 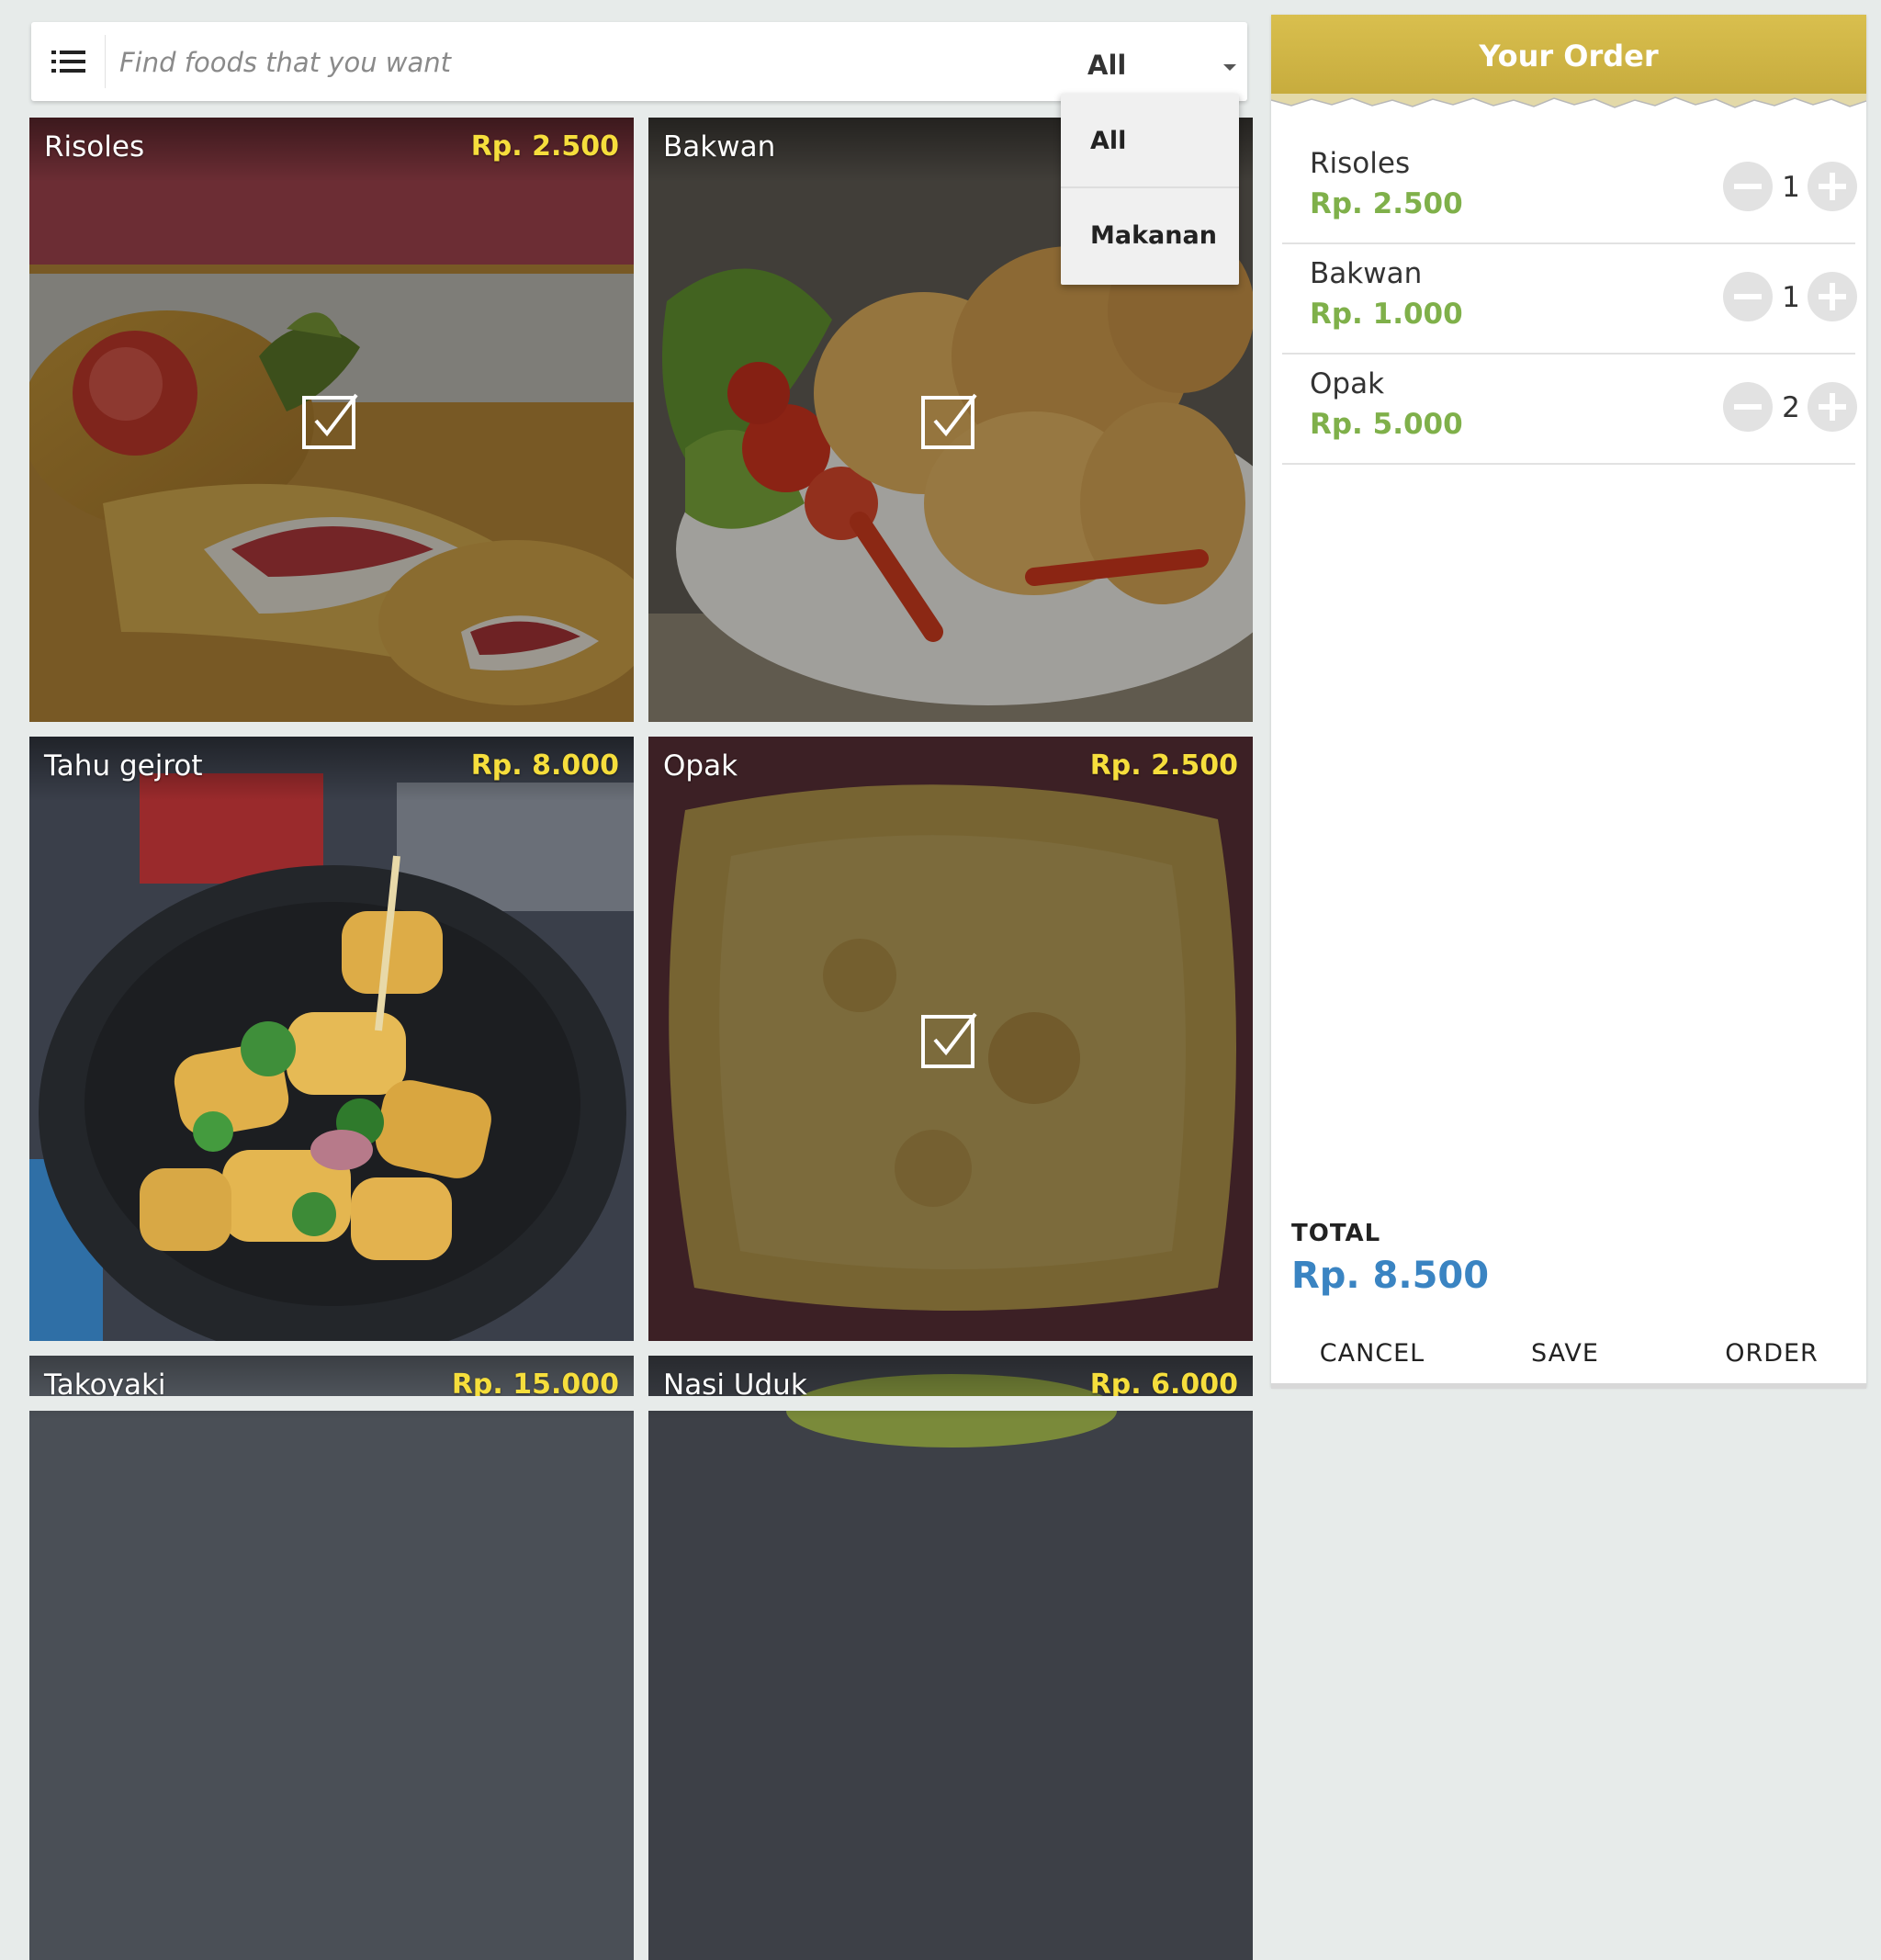 What do you see at coordinates (1570, 410) in the screenshot?
I see `order-item: Opak Rp. 5.000 2` at bounding box center [1570, 410].